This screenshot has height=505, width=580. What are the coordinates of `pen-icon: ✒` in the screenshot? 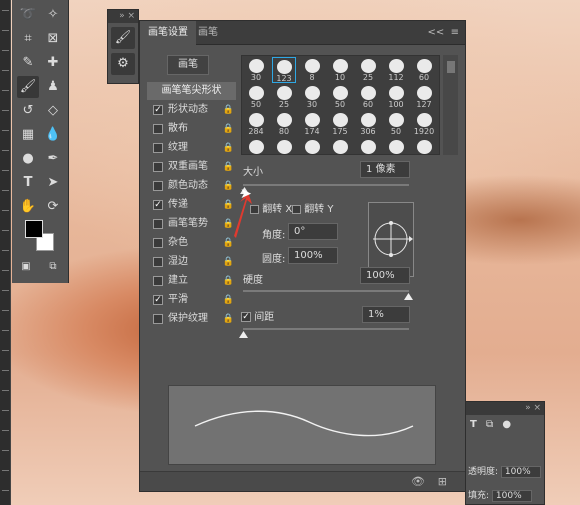 It's located at (53, 159).